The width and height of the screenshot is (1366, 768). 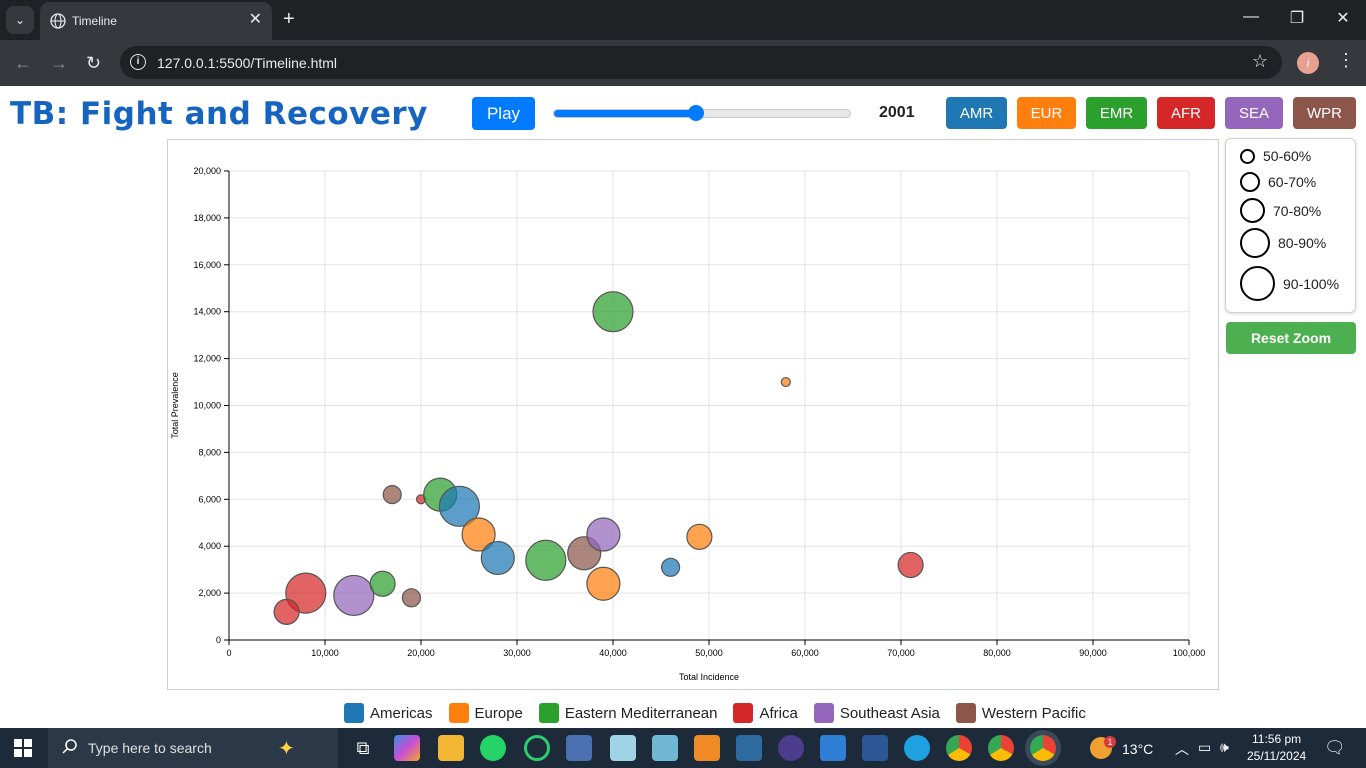 What do you see at coordinates (537, 748) in the screenshot?
I see `loading-app-icon` at bounding box center [537, 748].